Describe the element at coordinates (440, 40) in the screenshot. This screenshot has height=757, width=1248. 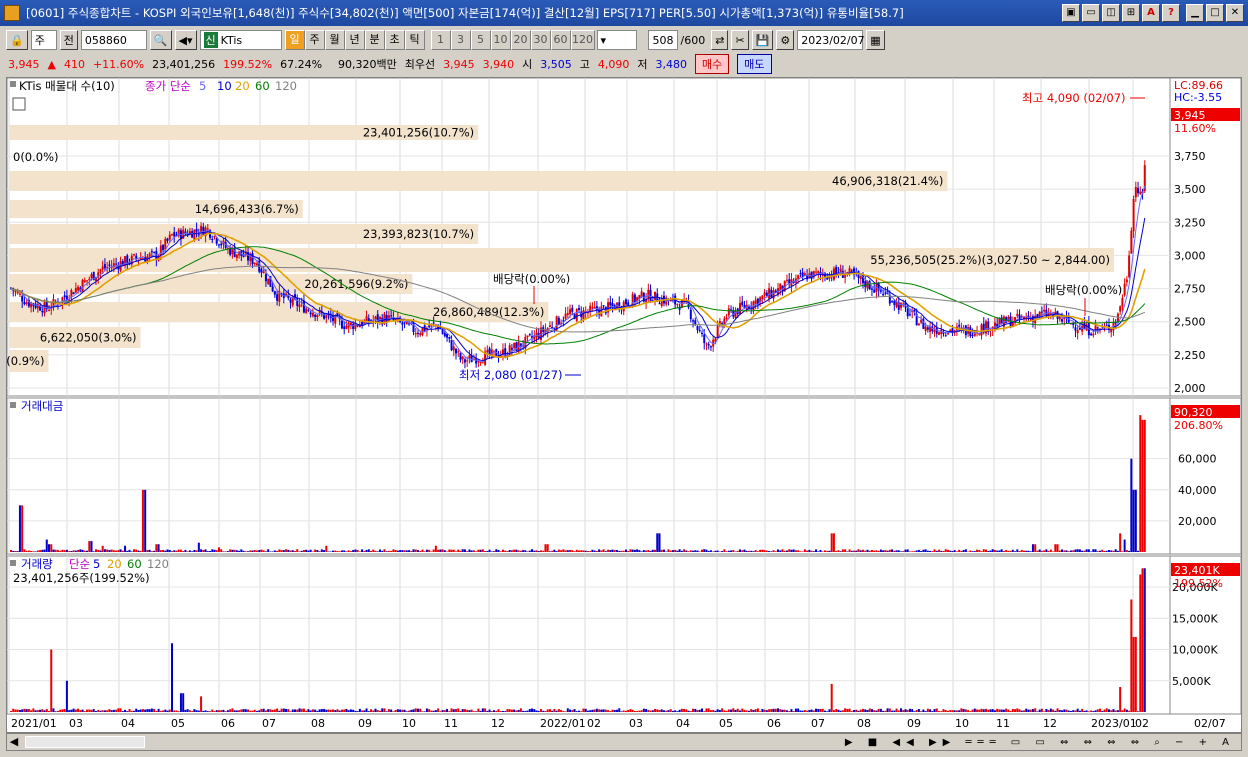
I see `interval-1: 1` at that location.